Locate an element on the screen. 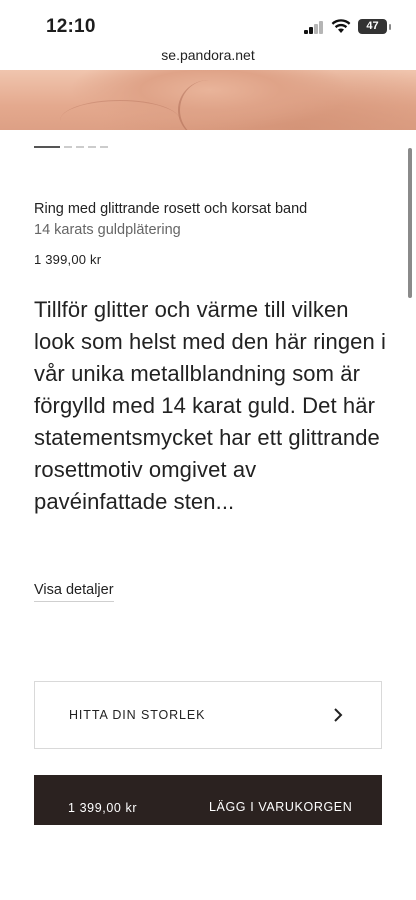  add-to-cart-button: 1 399,00 kr LÄGG I VARUKORGEN is located at coordinates (208, 800).